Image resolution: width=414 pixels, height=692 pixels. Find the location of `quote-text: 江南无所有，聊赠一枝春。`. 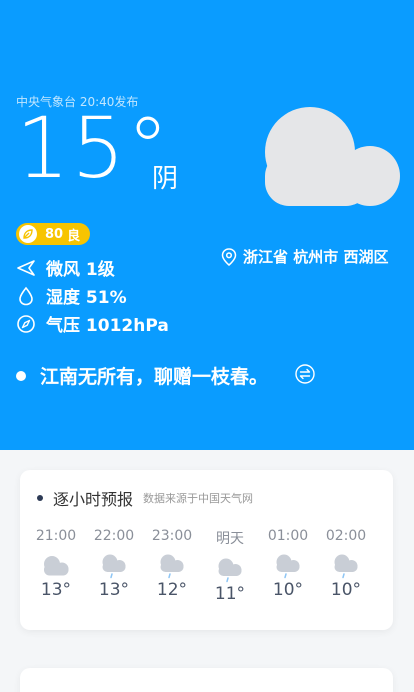

quote-text: 江南无所有，聊赠一枝春。 is located at coordinates (154, 377).